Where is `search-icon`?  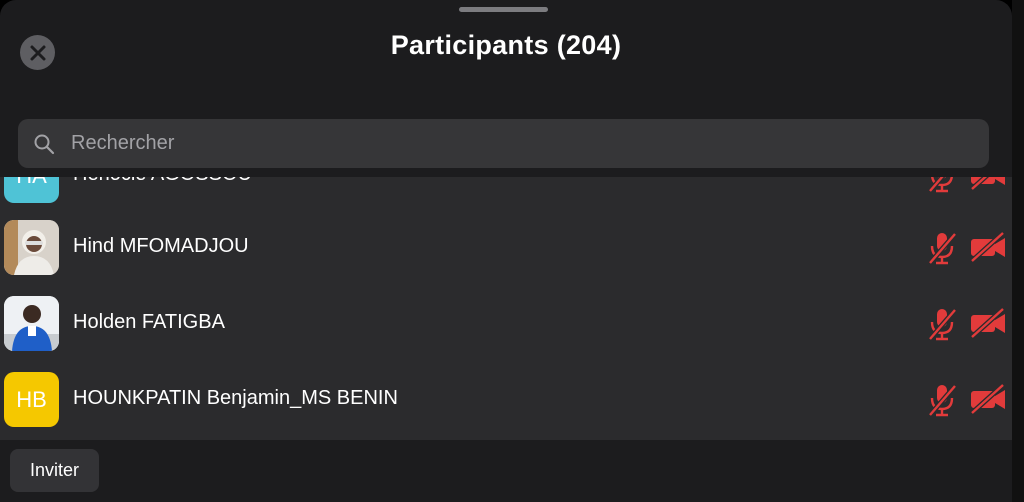
search-icon is located at coordinates (44, 144).